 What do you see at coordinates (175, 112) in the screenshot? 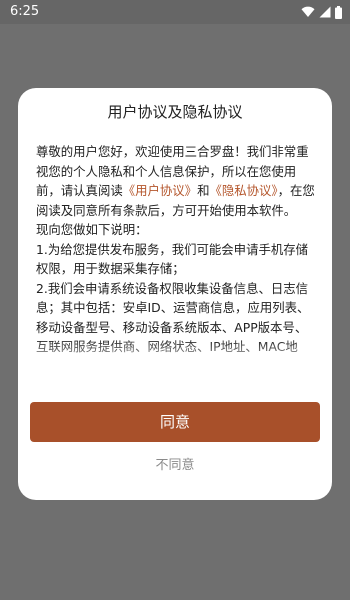
I see `dialog-title: 用户协议及隐私协议` at bounding box center [175, 112].